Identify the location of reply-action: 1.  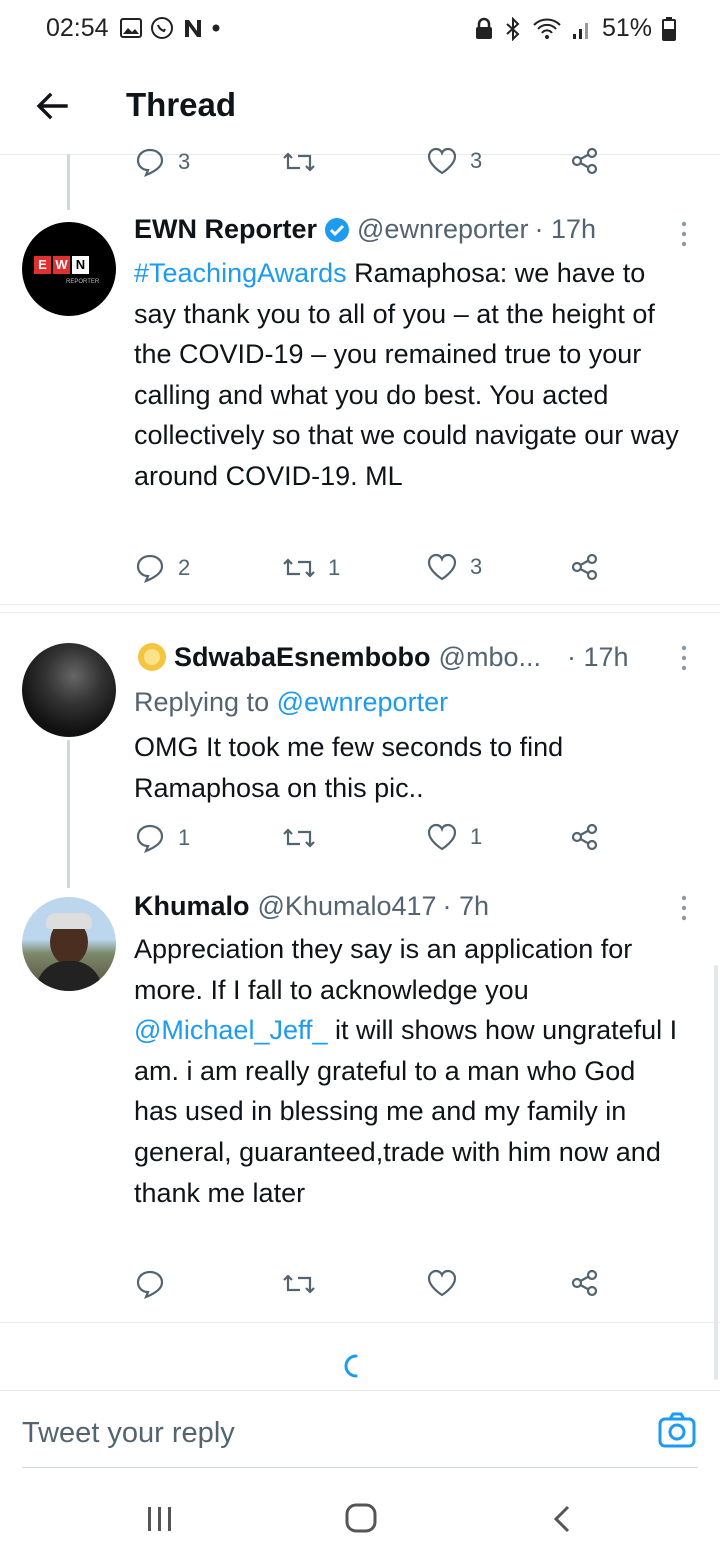
(162, 838).